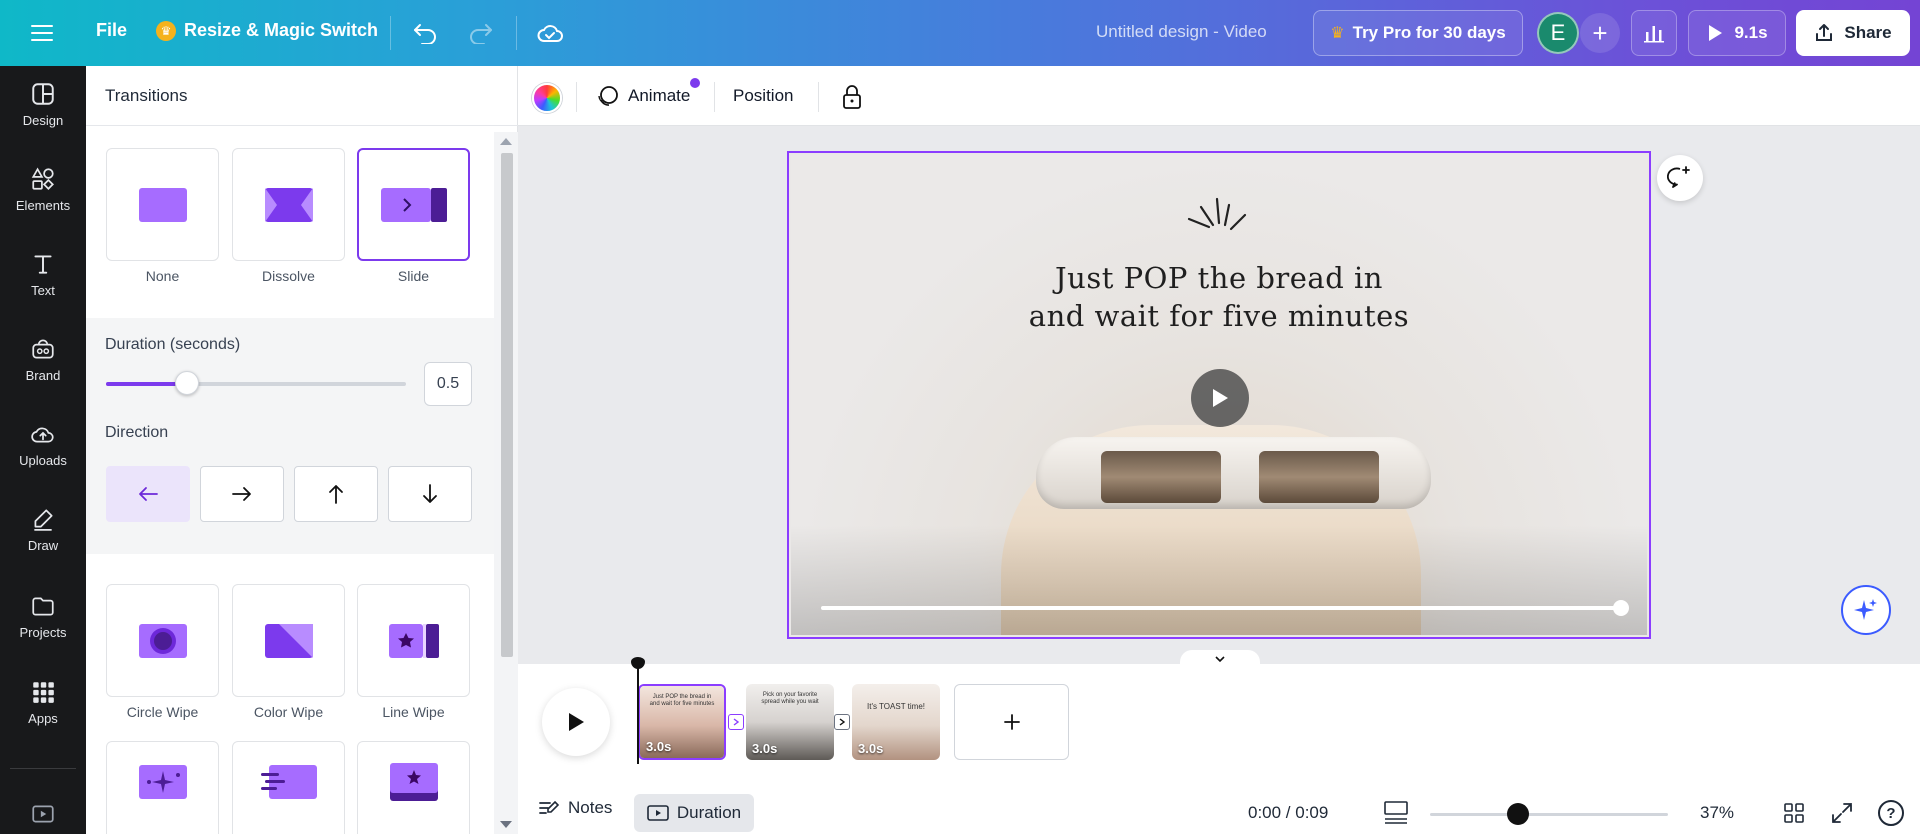 The image size is (1920, 834). I want to click on transition-color-wipe-tile, so click(288, 640).